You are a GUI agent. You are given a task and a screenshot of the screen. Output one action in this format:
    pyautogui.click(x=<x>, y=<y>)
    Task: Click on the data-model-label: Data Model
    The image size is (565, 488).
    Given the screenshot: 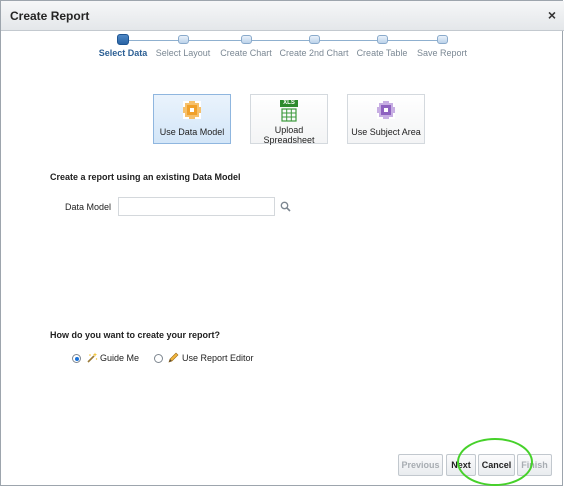 What is the action you would take?
    pyautogui.click(x=88, y=207)
    